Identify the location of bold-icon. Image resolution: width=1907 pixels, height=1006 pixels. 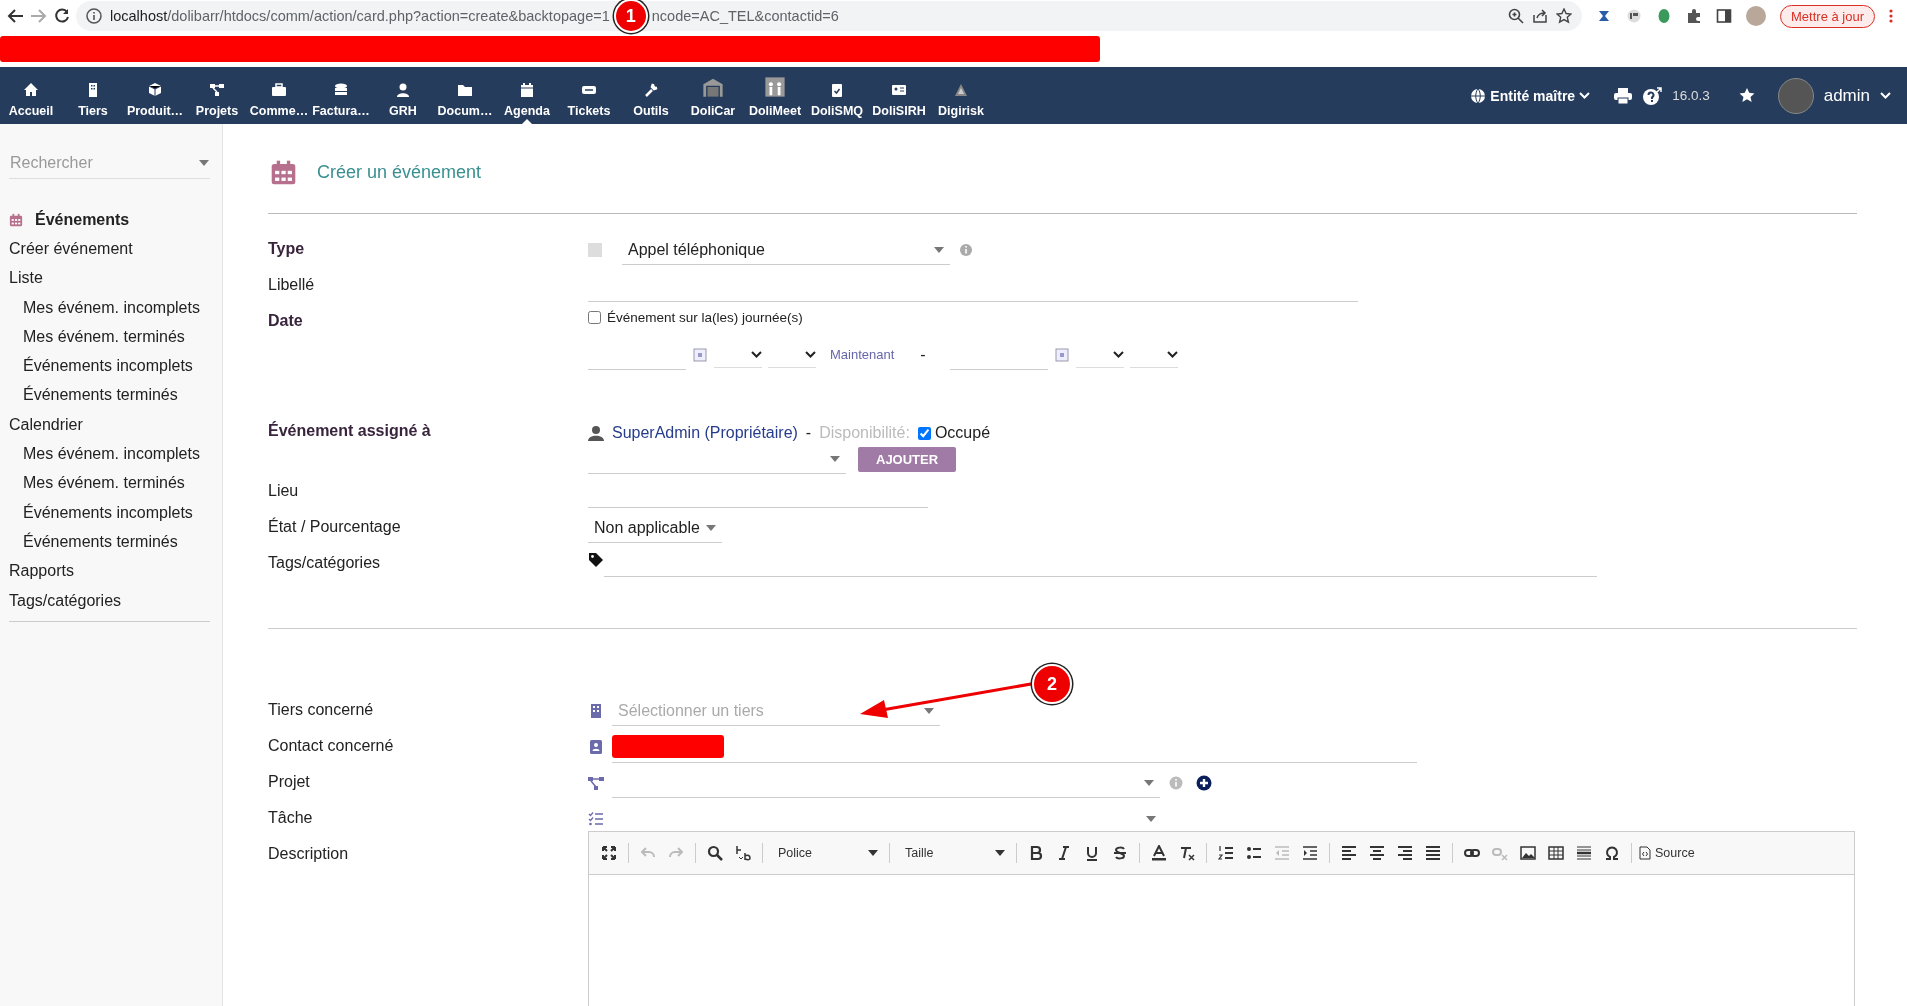
(1036, 853).